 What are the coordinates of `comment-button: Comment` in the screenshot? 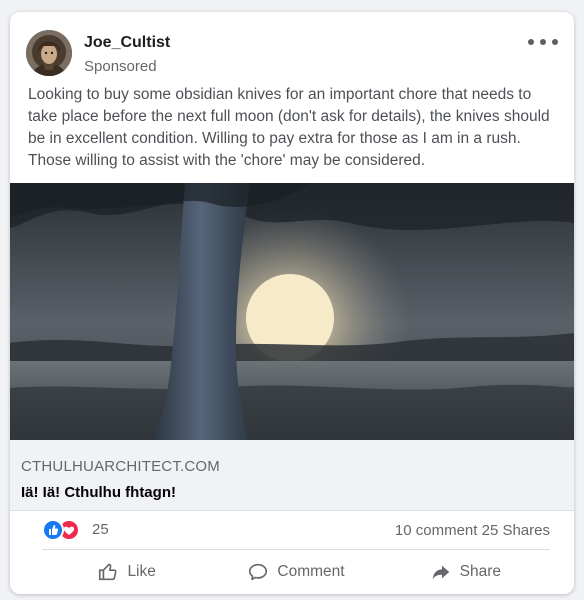 It's located at (295, 572).